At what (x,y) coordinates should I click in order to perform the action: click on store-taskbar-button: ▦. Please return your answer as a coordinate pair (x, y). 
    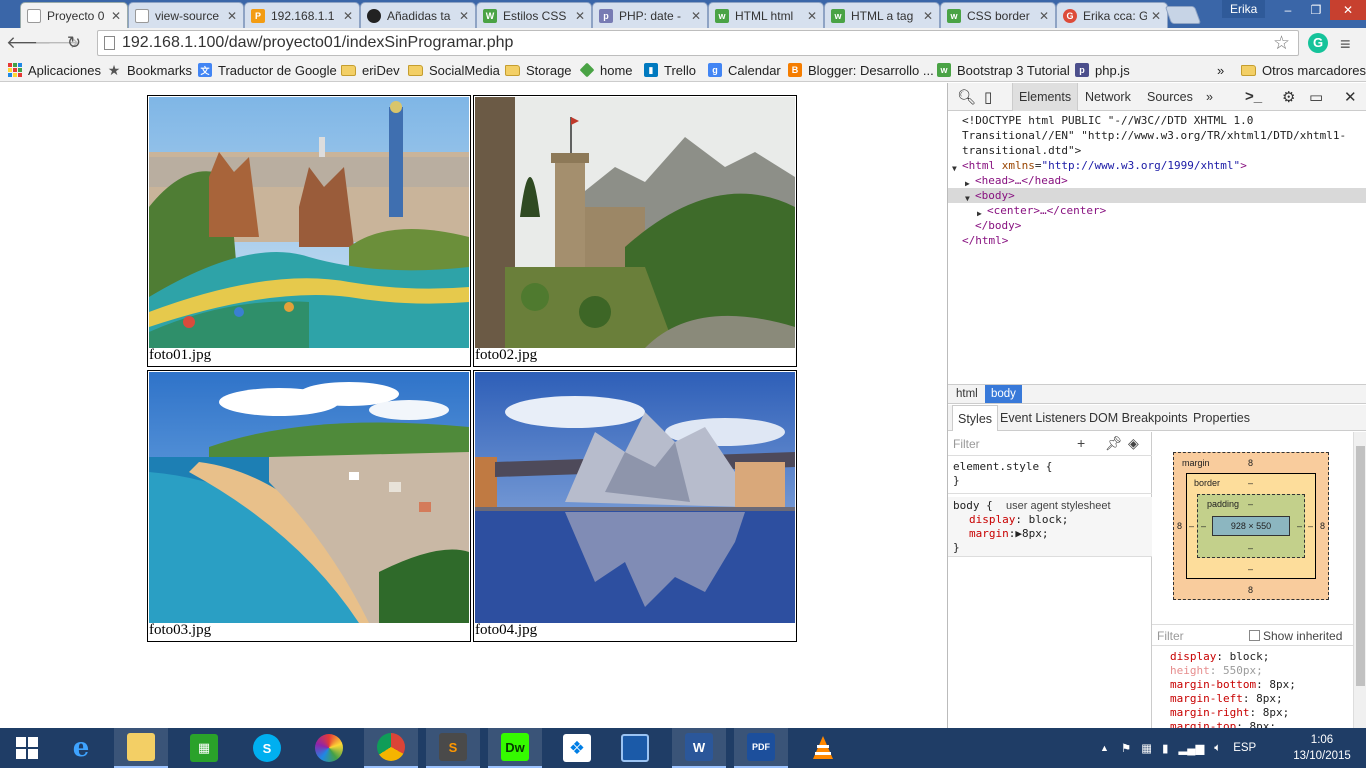
    Looking at the image, I should click on (204, 748).